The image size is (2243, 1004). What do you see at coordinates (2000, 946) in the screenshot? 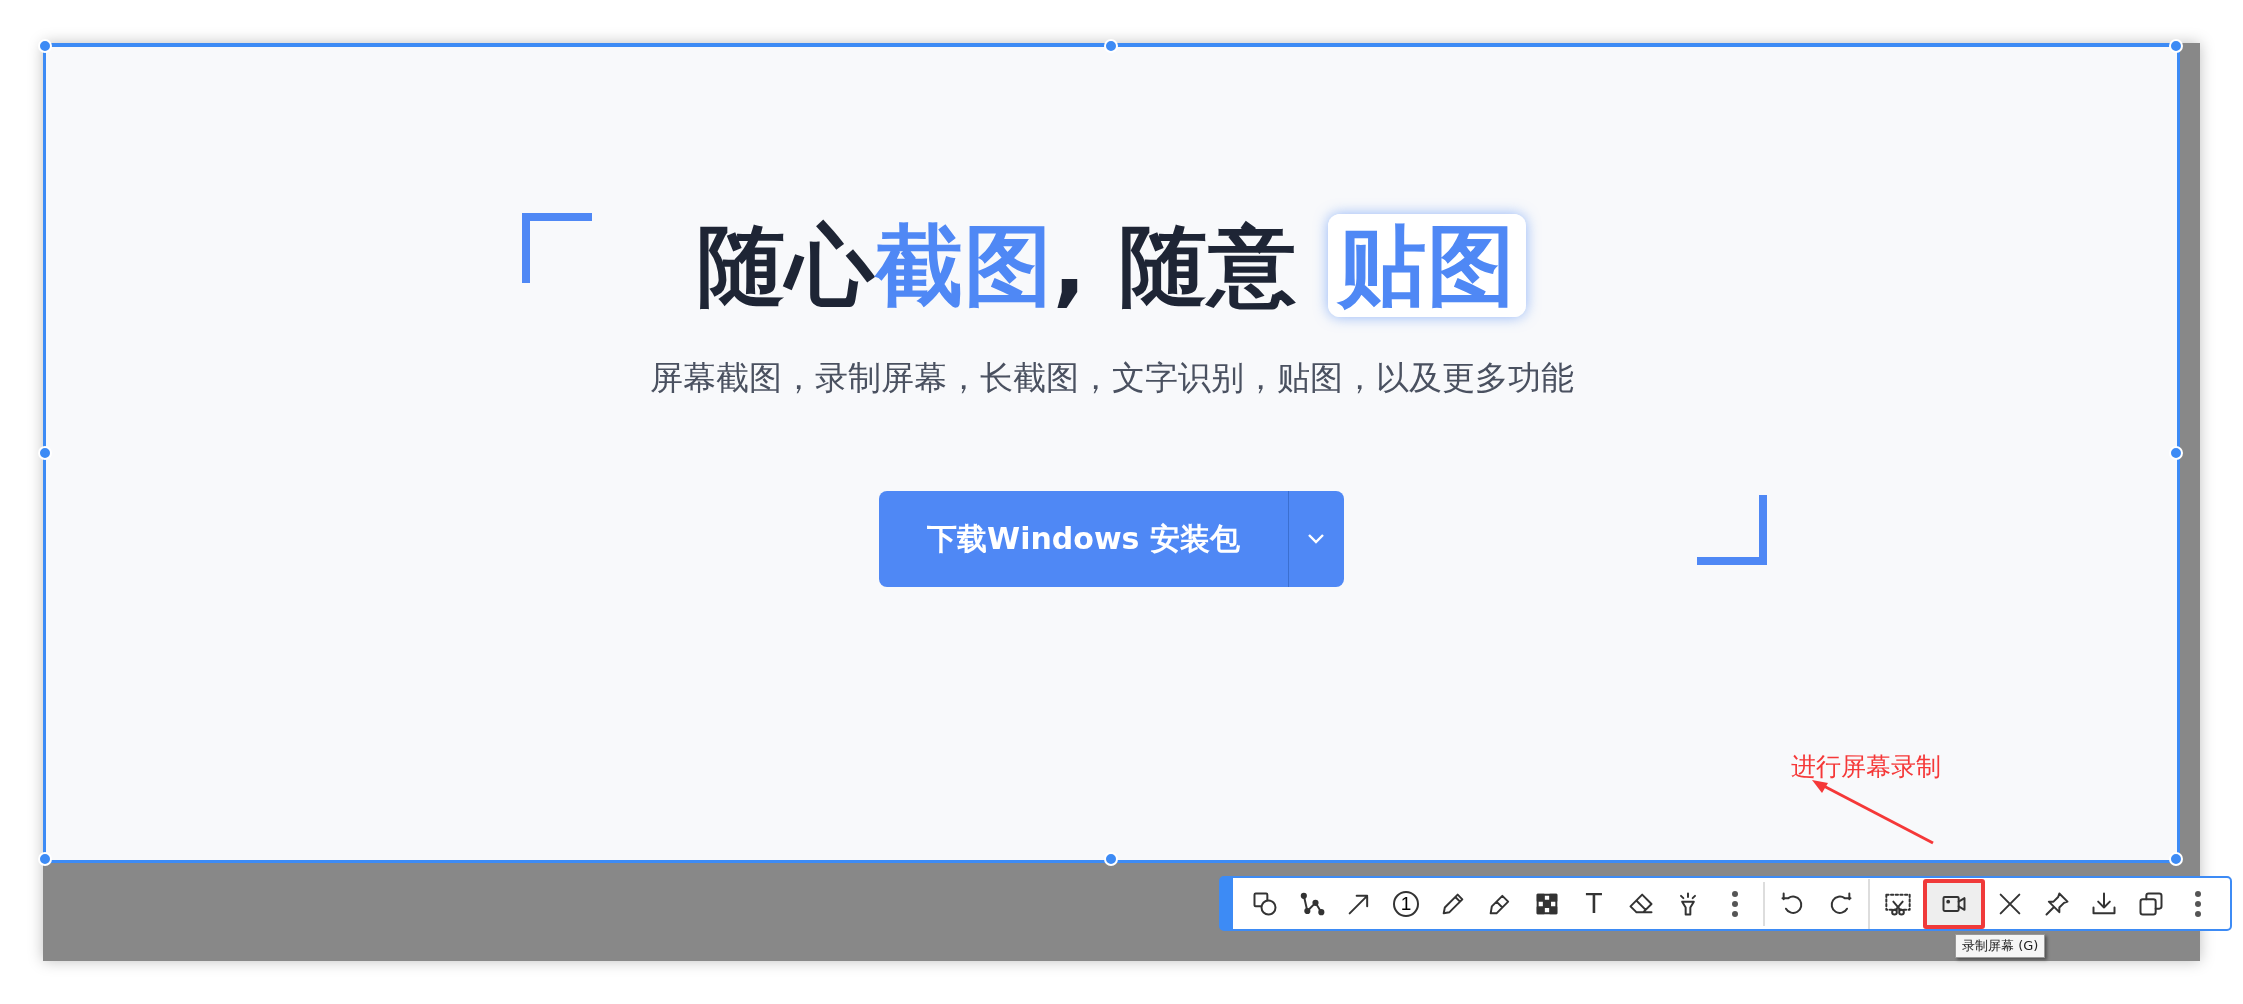
I see `tooltip: 录制屏幕 (G)` at bounding box center [2000, 946].